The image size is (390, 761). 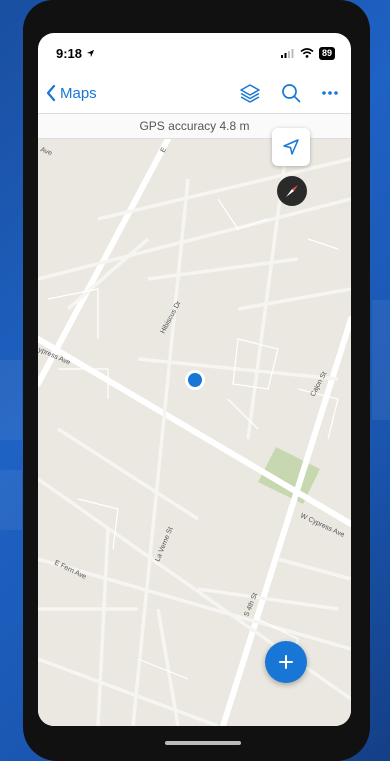 What do you see at coordinates (90, 53) in the screenshot?
I see `location-arrow-icon` at bounding box center [90, 53].